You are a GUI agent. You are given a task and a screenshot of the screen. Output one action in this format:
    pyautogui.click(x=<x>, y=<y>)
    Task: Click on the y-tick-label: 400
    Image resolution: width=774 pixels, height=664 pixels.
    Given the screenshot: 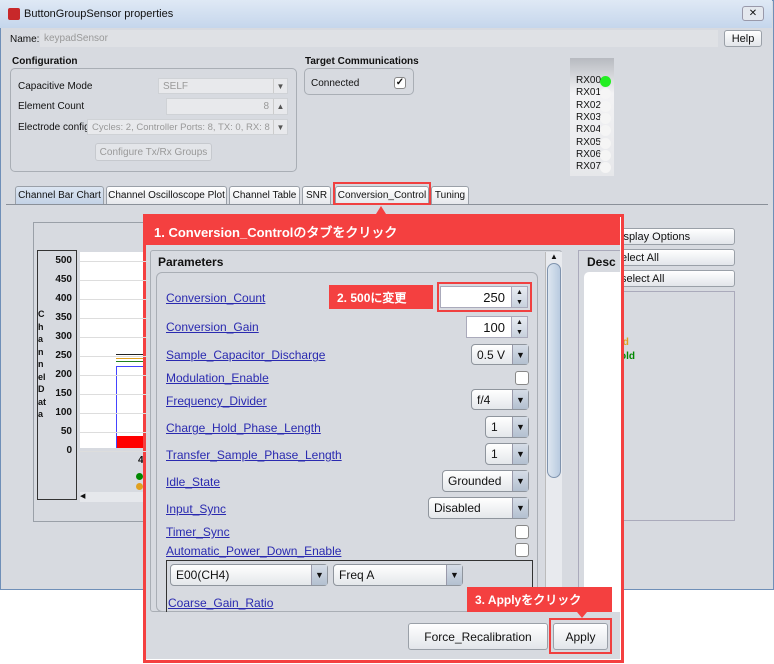 What is the action you would take?
    pyautogui.click(x=63, y=298)
    